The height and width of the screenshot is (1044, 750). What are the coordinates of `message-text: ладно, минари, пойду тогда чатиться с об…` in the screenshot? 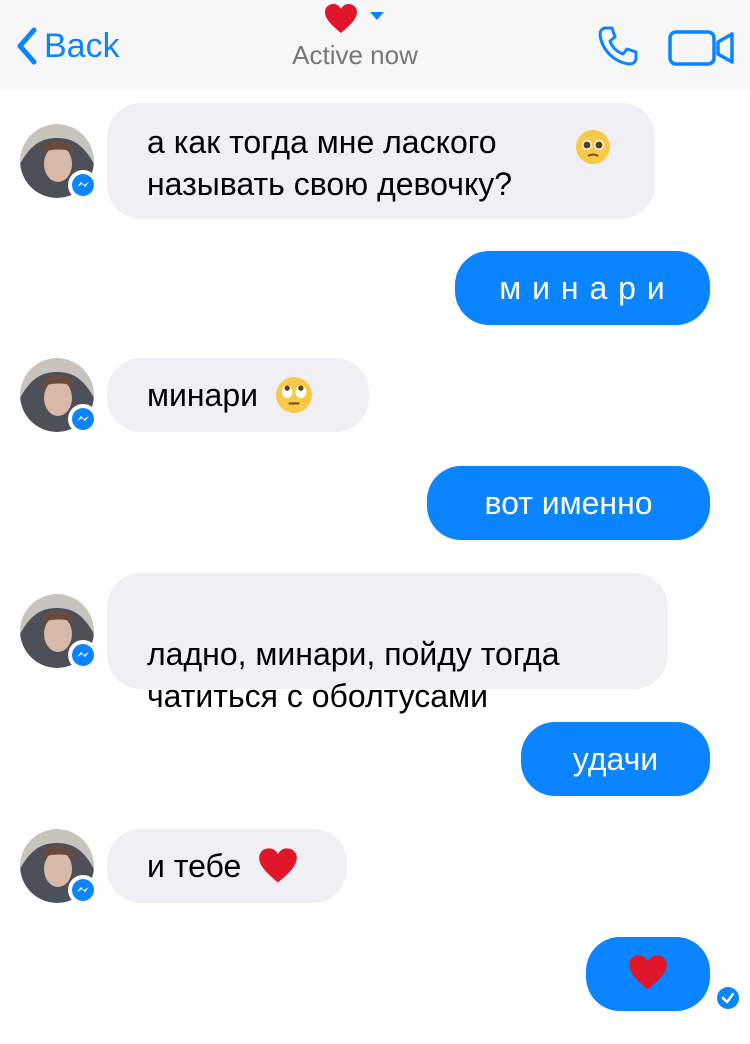 It's located at (353, 675).